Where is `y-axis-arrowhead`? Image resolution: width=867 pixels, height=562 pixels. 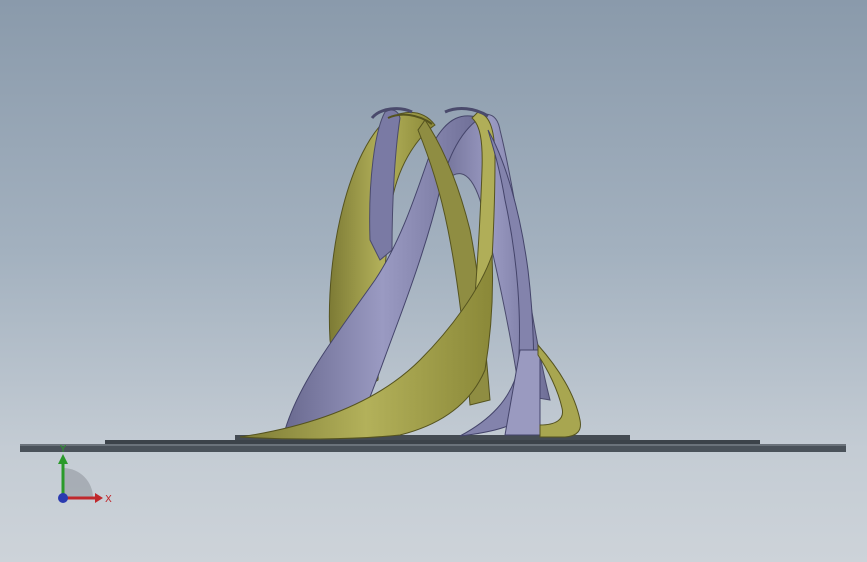
y-axis-arrowhead is located at coordinates (63, 459).